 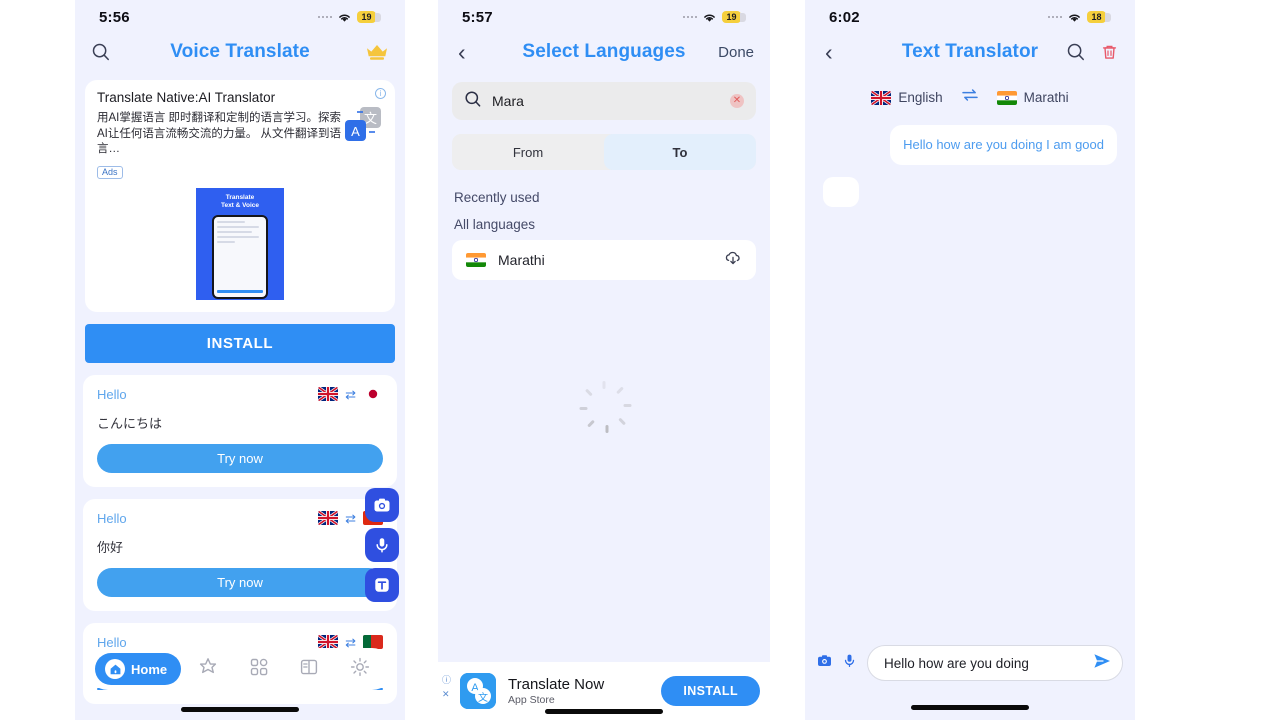 I want to click on section-all-languages: All languages, so click(x=495, y=224).